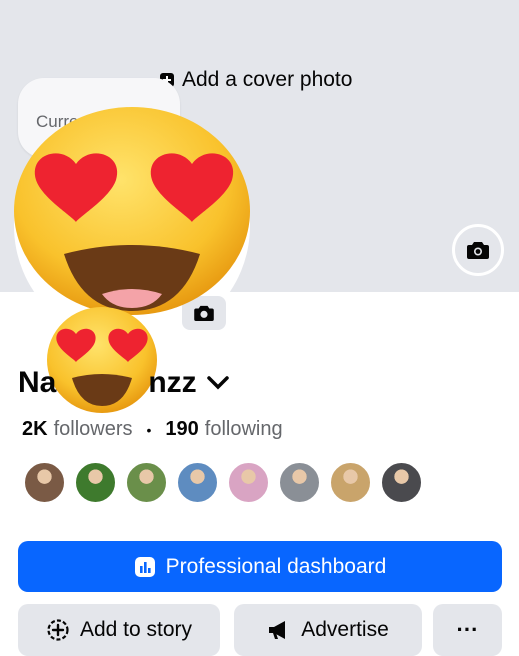 The height and width of the screenshot is (656, 519). I want to click on dashboard-label: Professional dashboard, so click(276, 566).